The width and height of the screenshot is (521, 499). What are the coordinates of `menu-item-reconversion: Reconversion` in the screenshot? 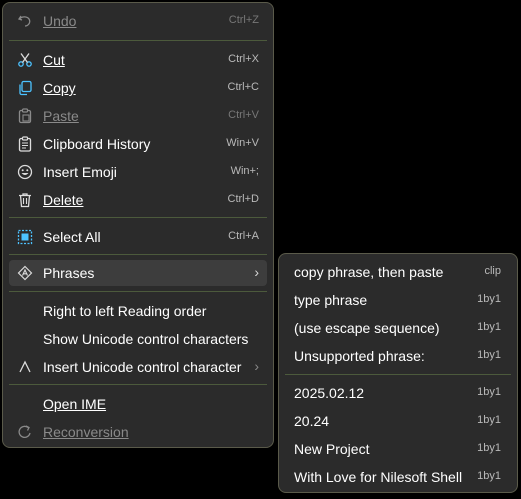 It's located at (138, 432).